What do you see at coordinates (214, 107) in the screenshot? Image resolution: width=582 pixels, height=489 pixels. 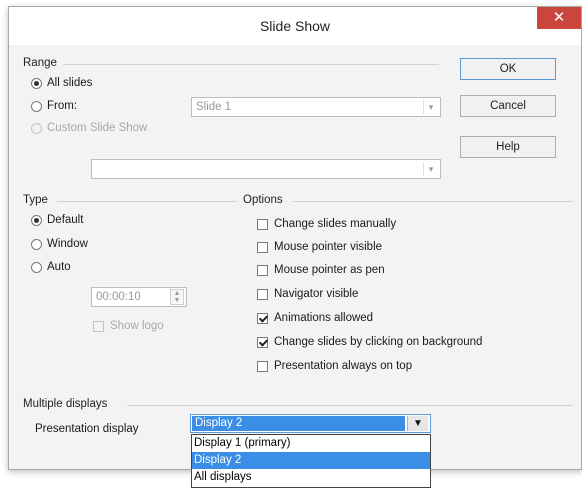 I see `from-slide-value: Slide 1` at bounding box center [214, 107].